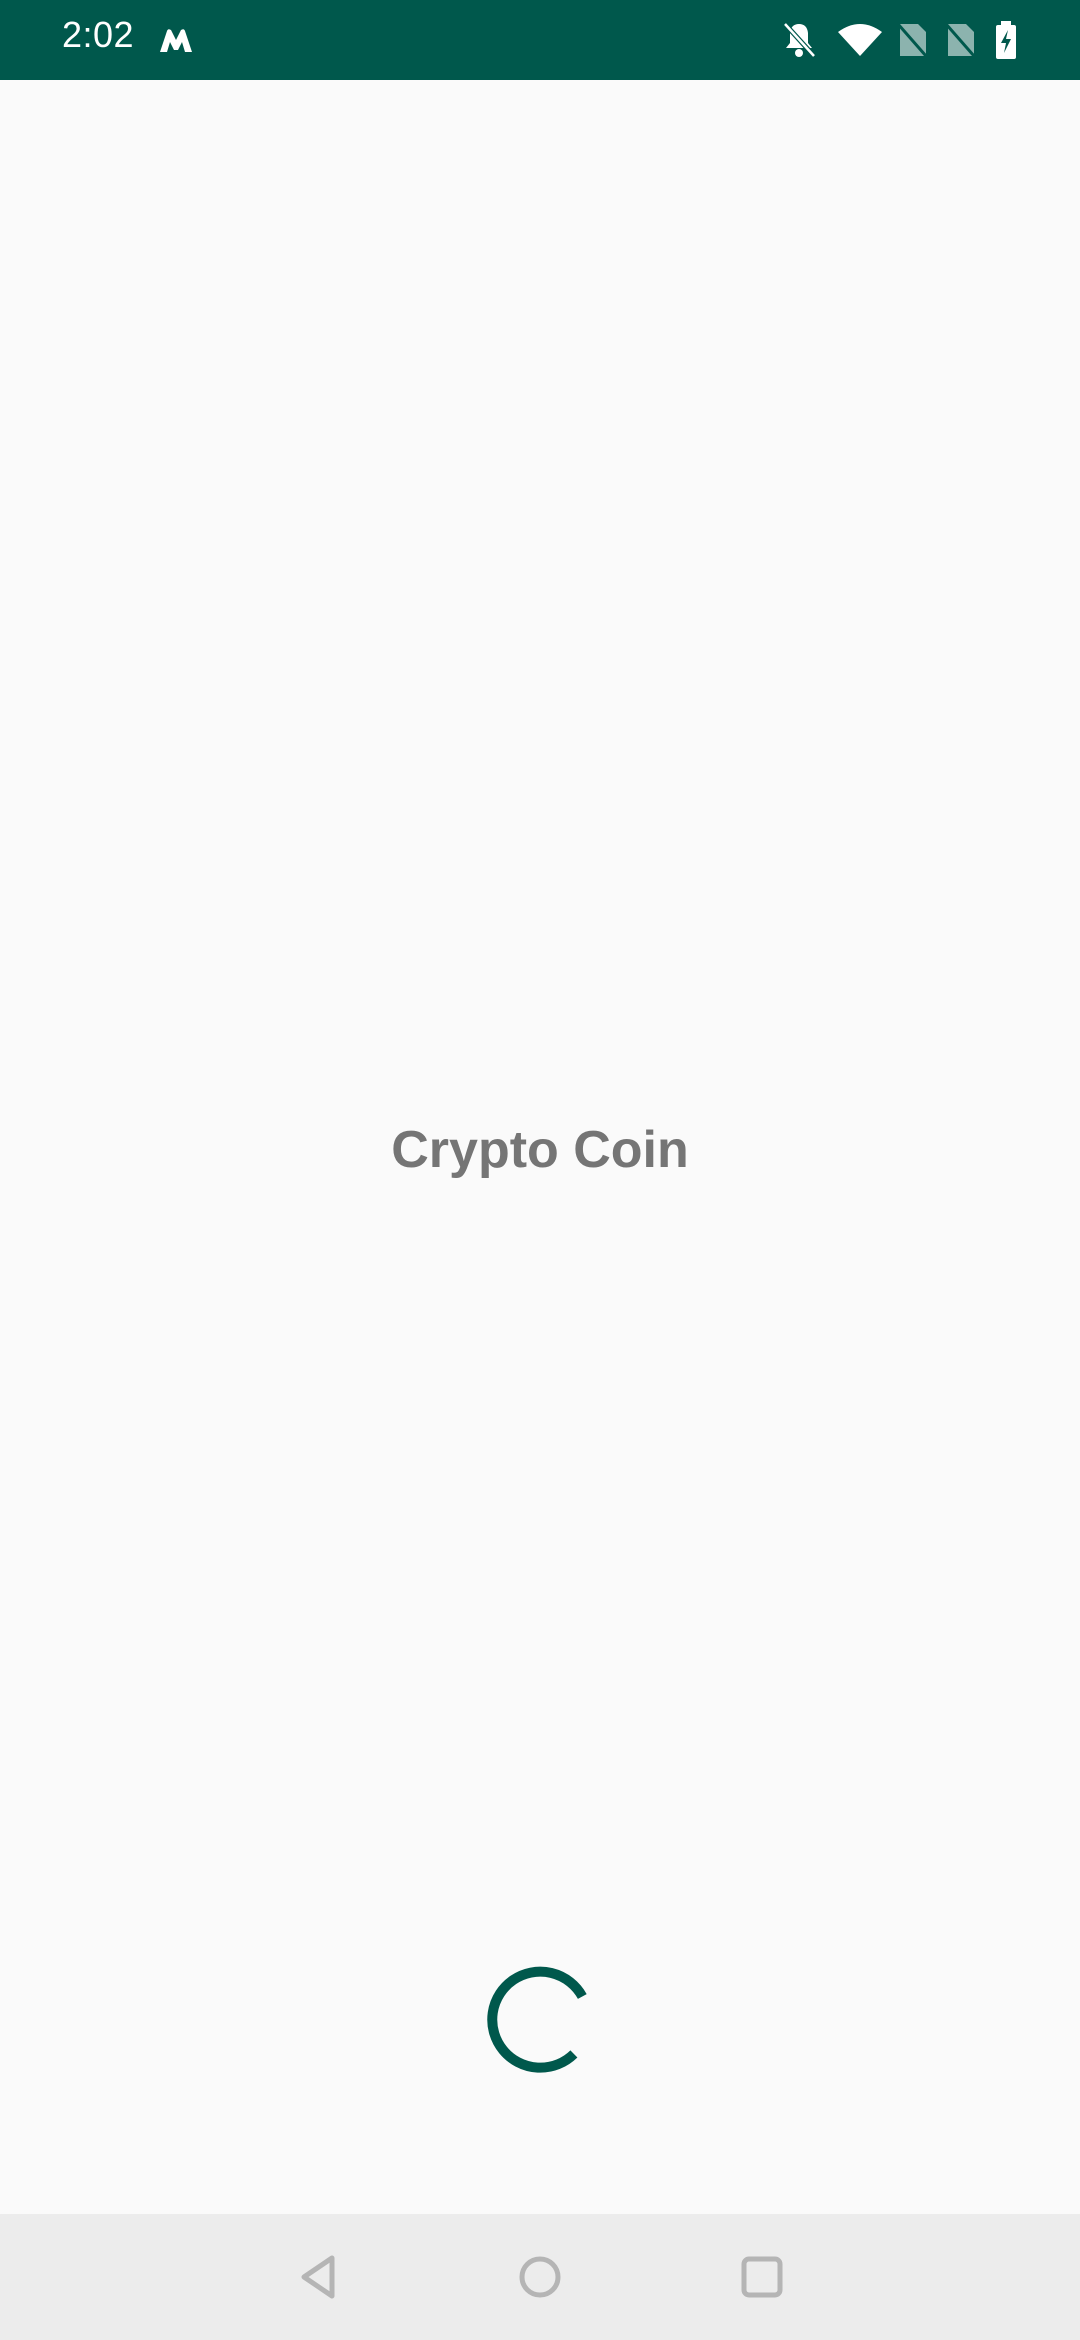  I want to click on home-button, so click(540, 2277).